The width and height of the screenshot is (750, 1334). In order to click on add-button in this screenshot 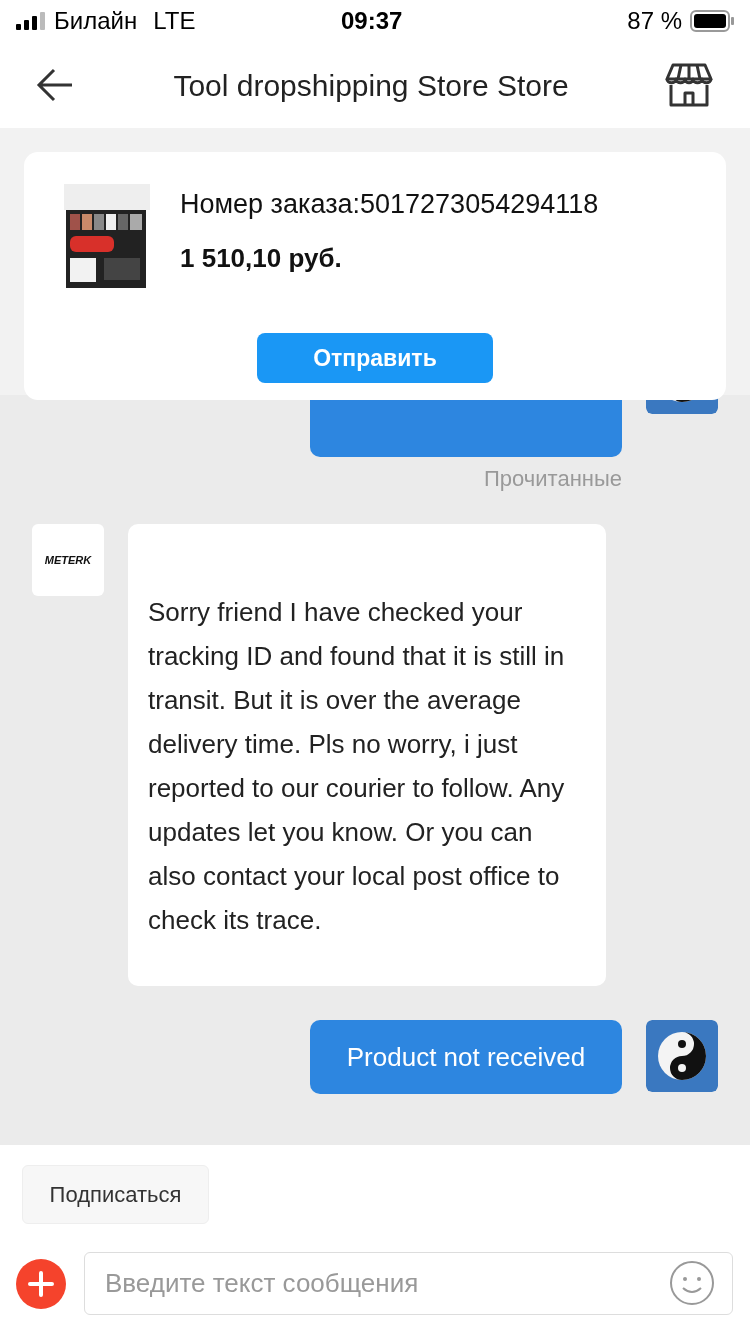, I will do `click(41, 1283)`.